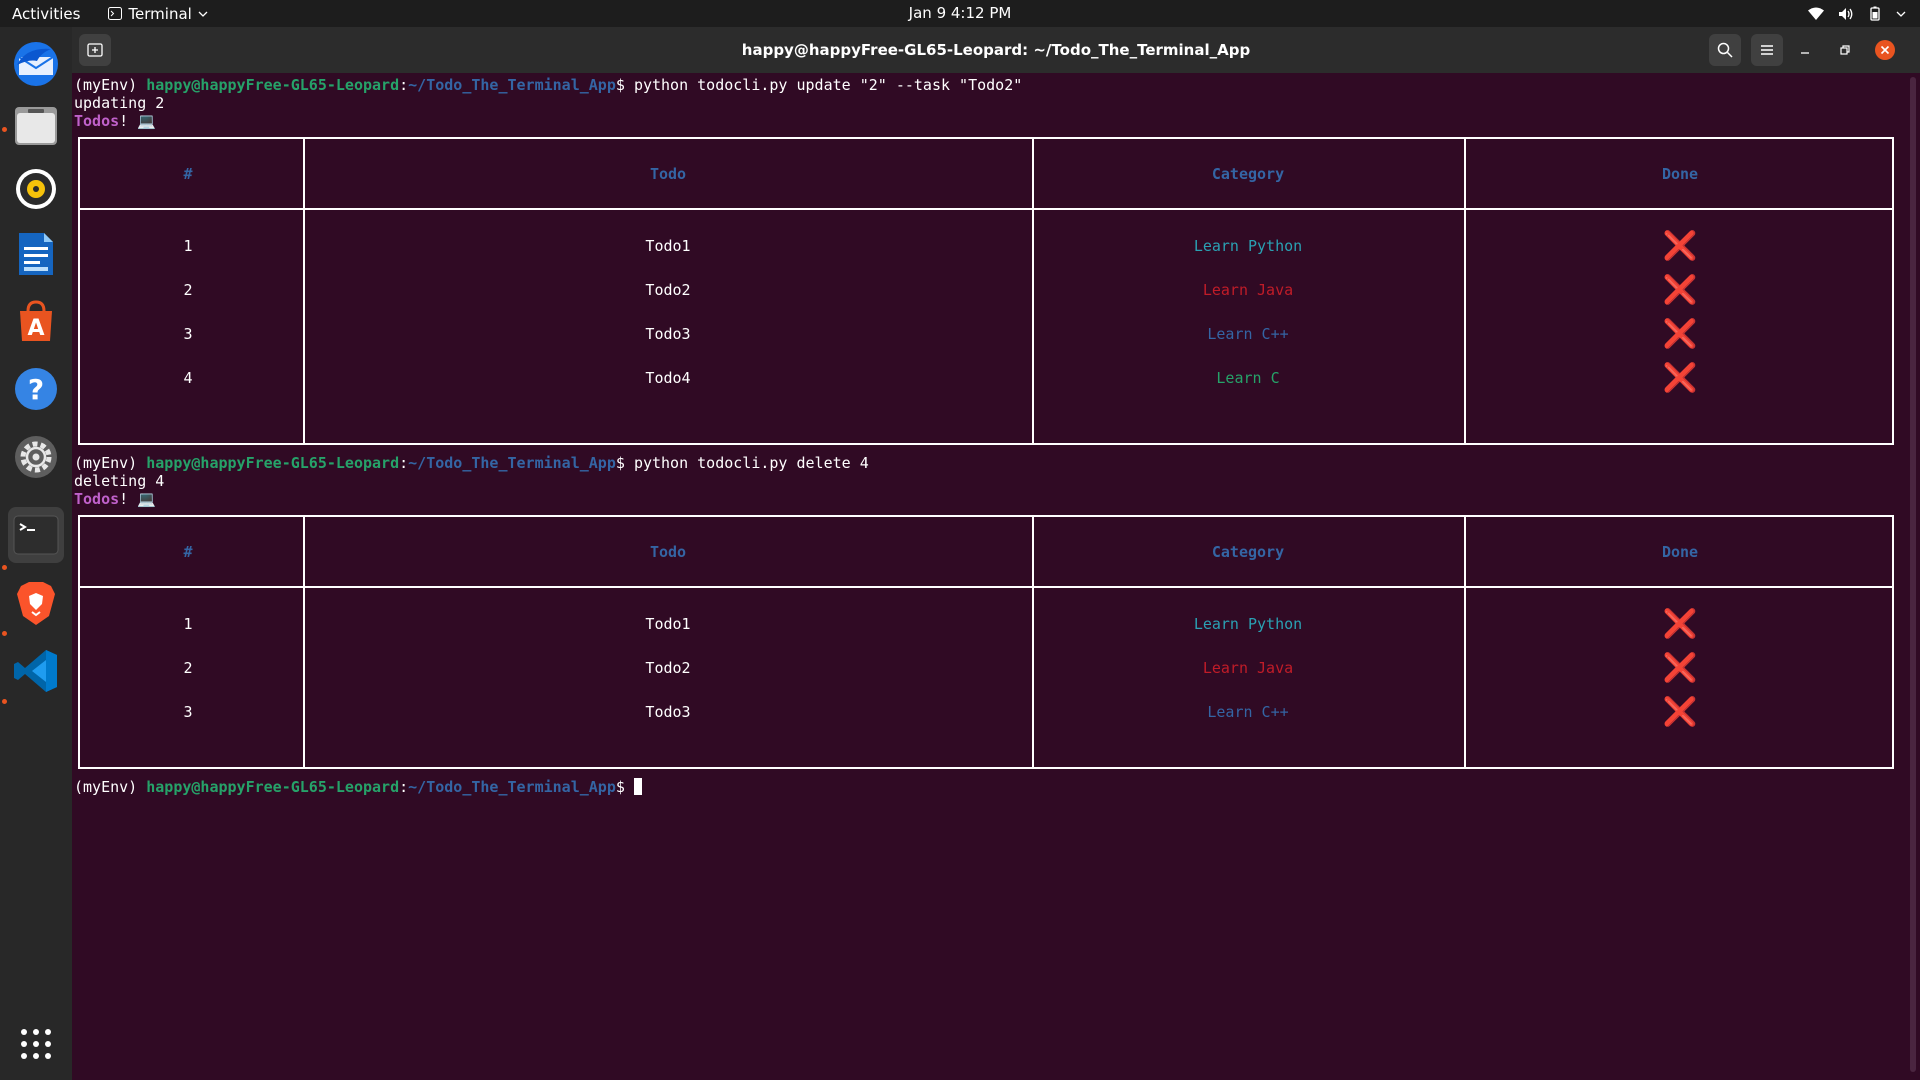 The width and height of the screenshot is (1920, 1080). I want to click on top-bar: Activities Terminal Jan 9 4:12 PM, so click(960, 13).